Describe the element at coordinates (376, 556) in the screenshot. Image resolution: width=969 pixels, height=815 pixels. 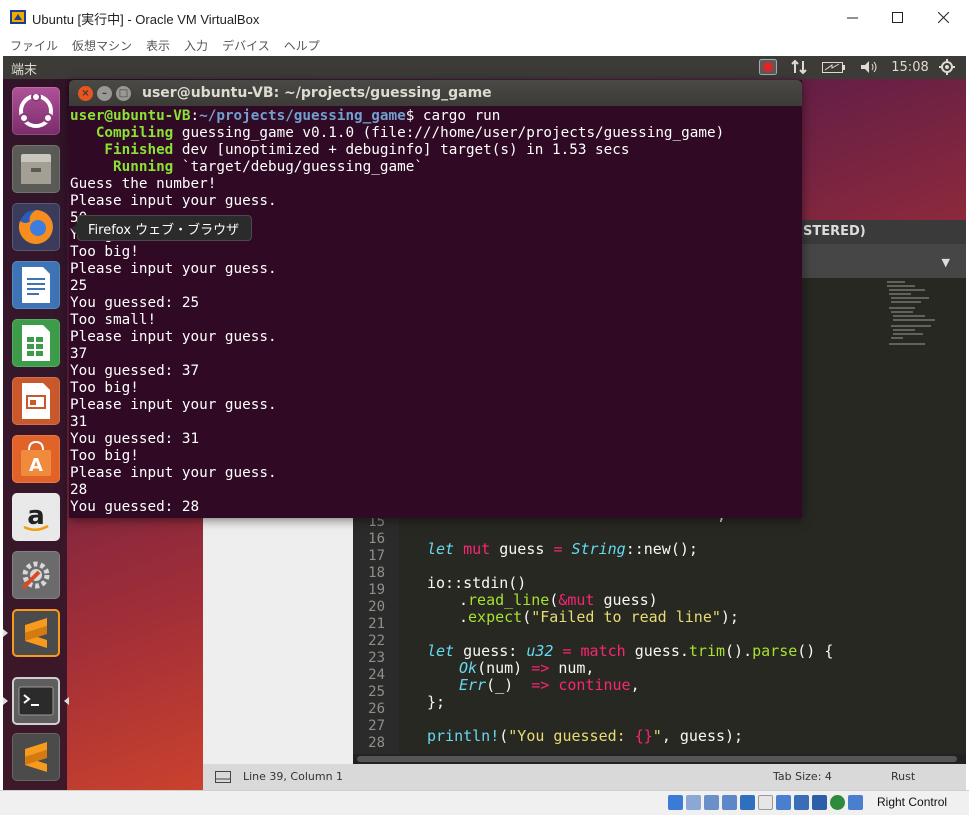
I see `line-number: 17` at that location.